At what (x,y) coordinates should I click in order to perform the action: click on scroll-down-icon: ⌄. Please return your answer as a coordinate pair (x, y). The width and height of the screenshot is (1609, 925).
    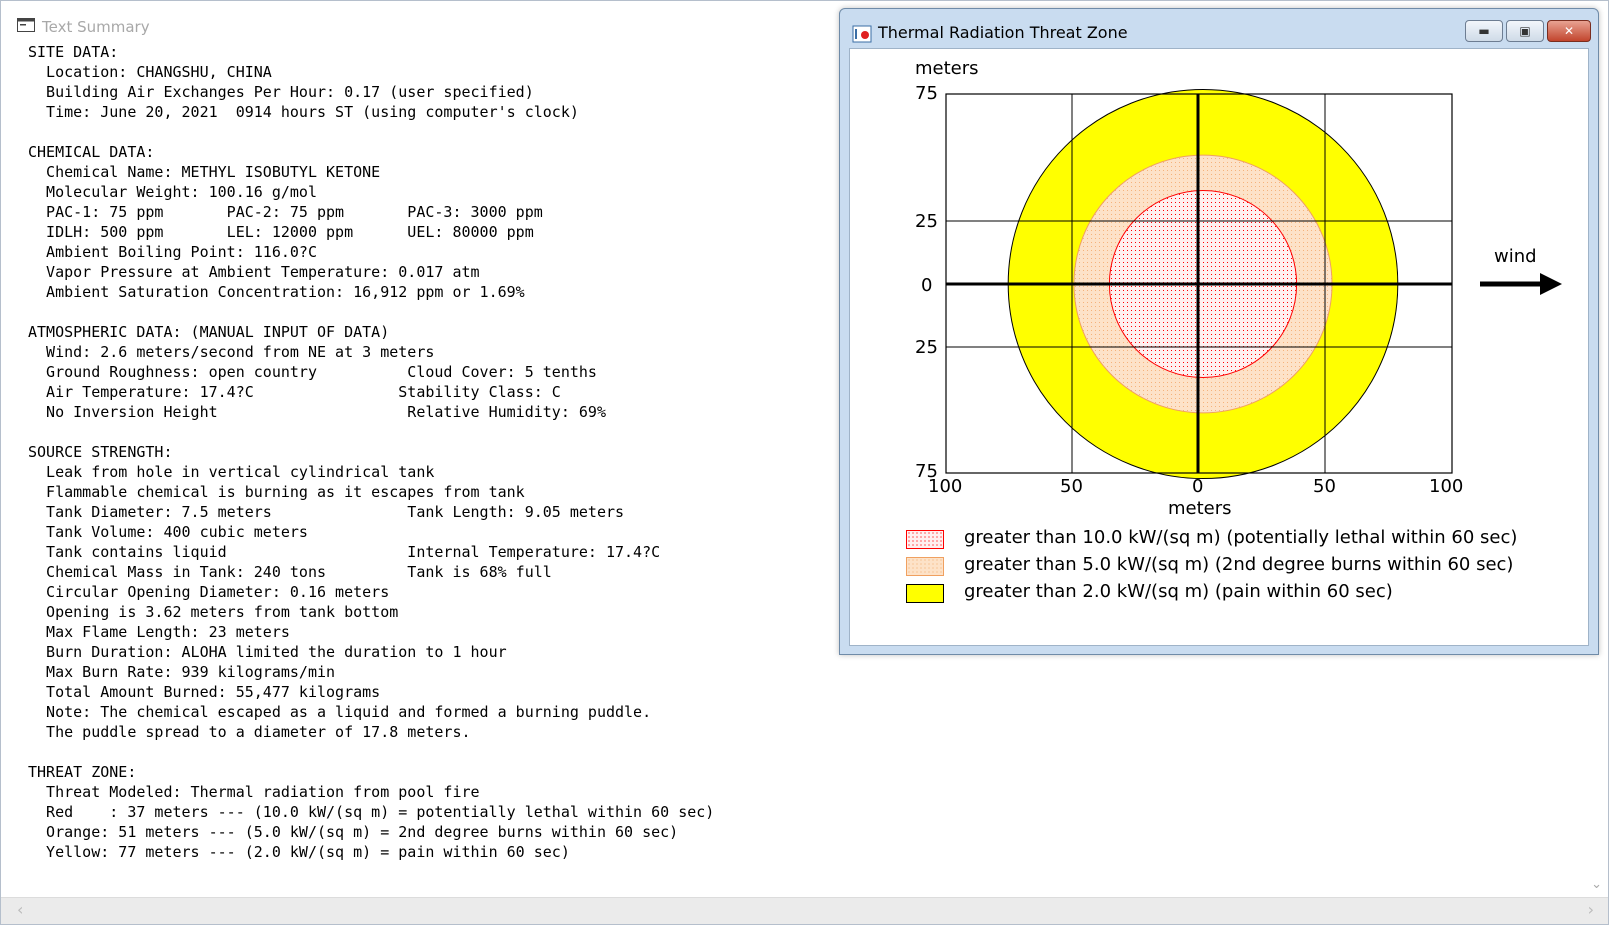
    Looking at the image, I should click on (1596, 884).